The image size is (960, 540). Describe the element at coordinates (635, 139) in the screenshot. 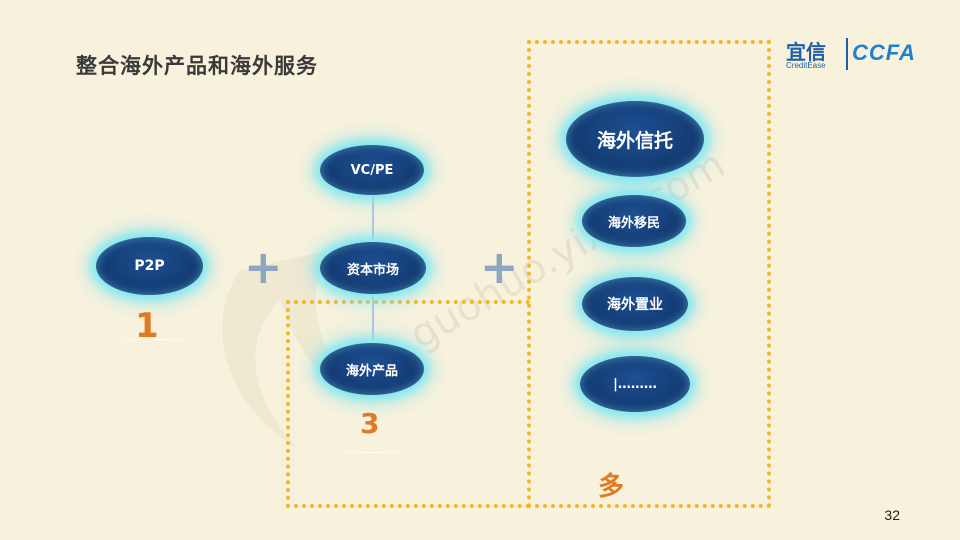

I see `node-overseas-trust: 海外信托` at that location.